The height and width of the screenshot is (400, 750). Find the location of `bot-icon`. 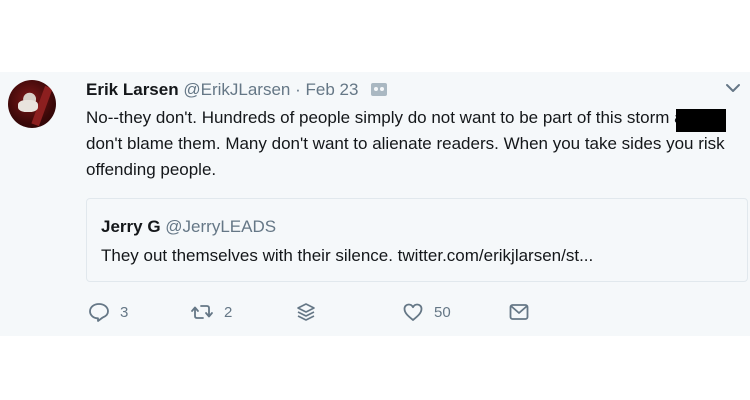

bot-icon is located at coordinates (379, 89).